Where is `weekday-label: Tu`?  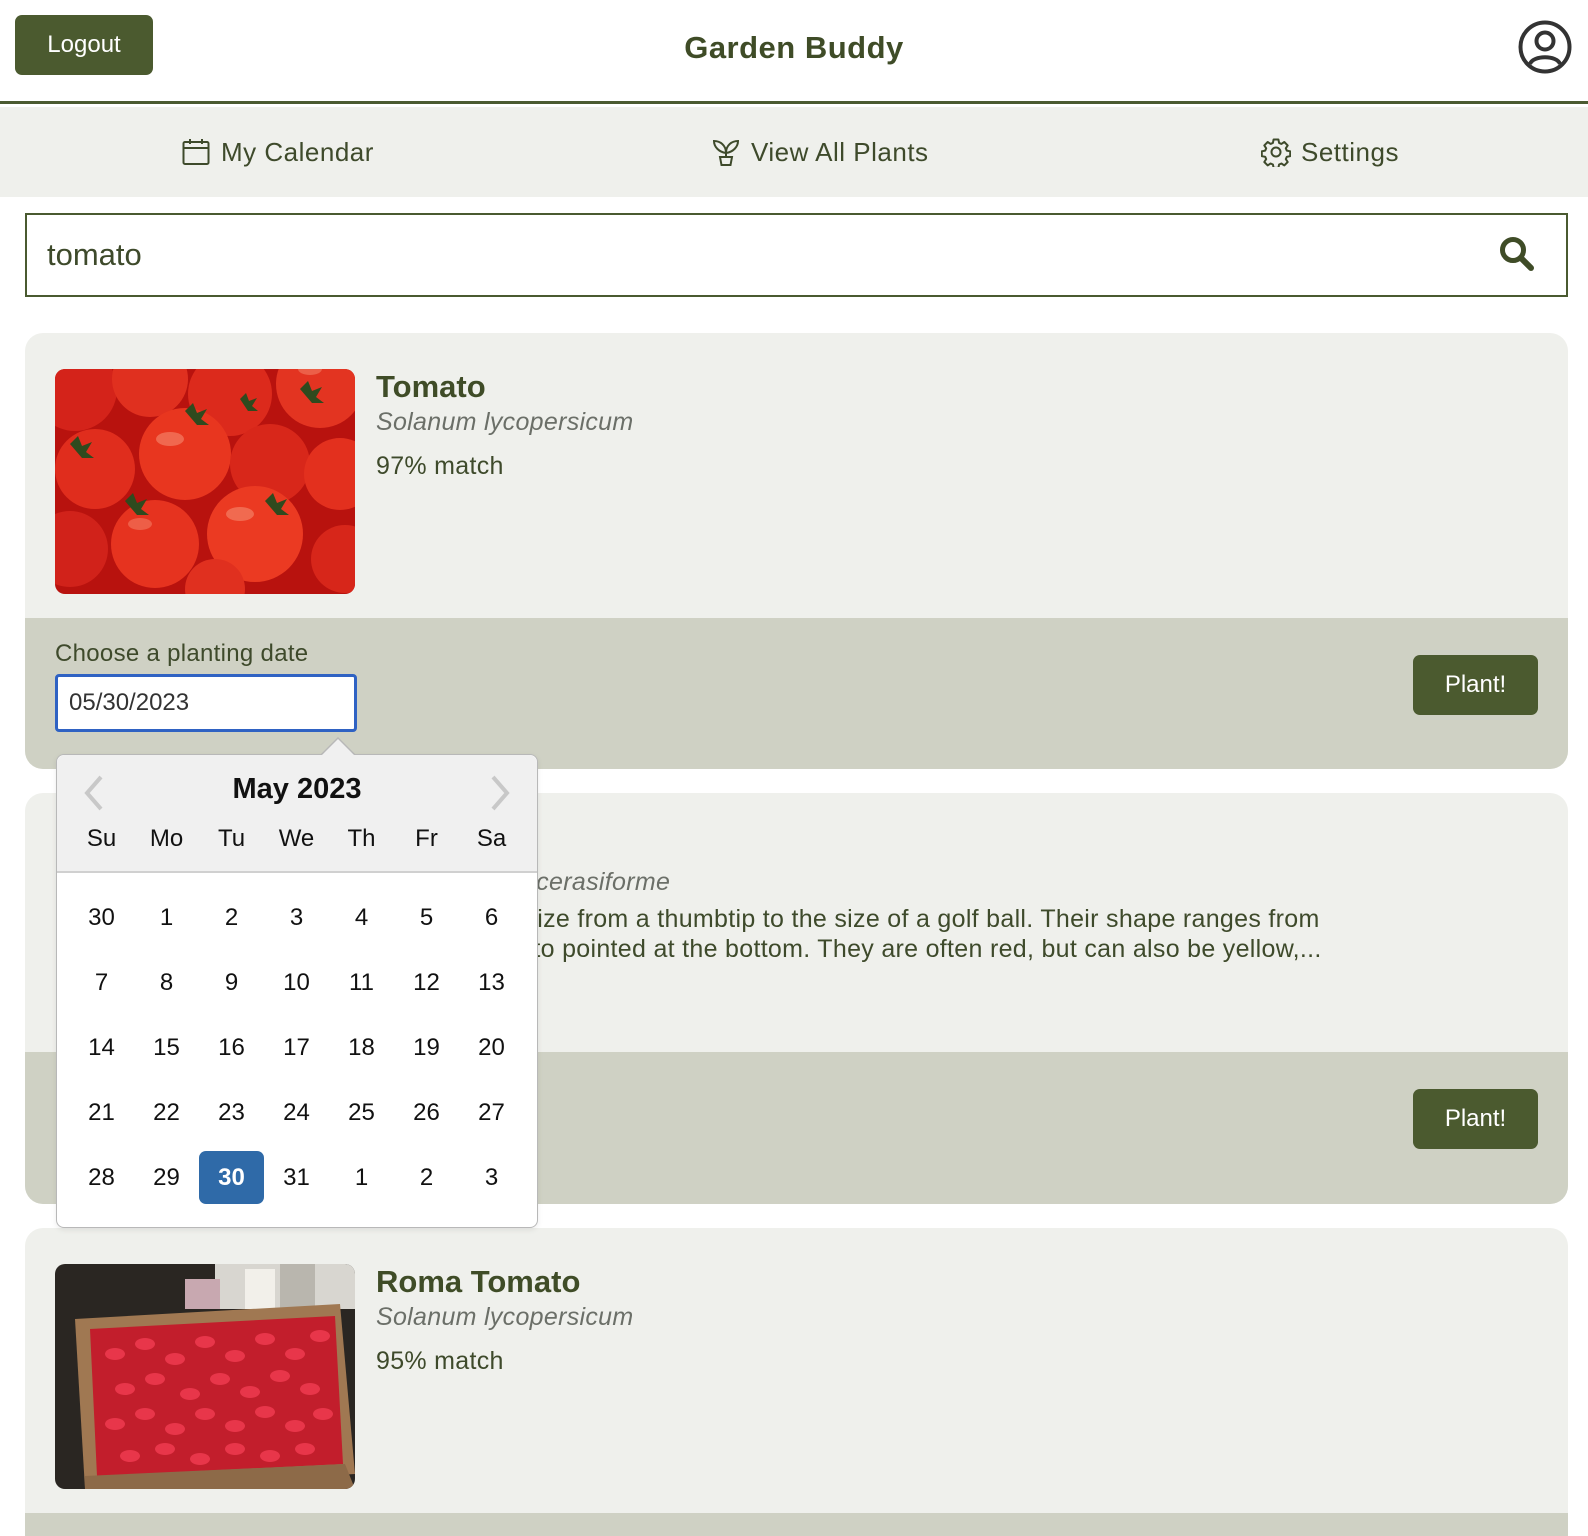
weekday-label: Tu is located at coordinates (231, 838).